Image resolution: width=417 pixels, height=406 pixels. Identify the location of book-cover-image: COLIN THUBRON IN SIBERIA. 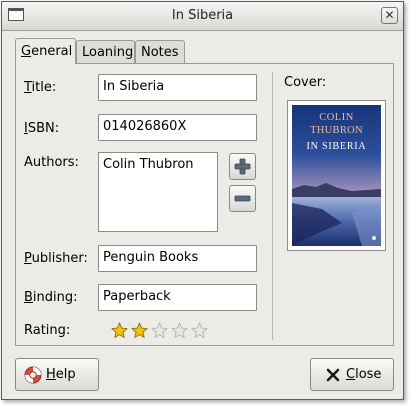
(336, 175).